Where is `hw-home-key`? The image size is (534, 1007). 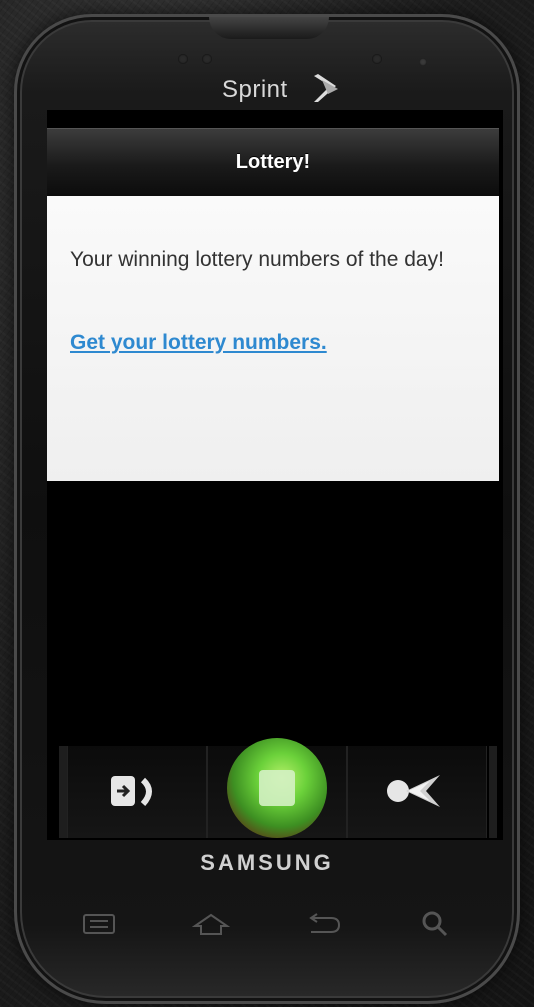 hw-home-key is located at coordinates (211, 924).